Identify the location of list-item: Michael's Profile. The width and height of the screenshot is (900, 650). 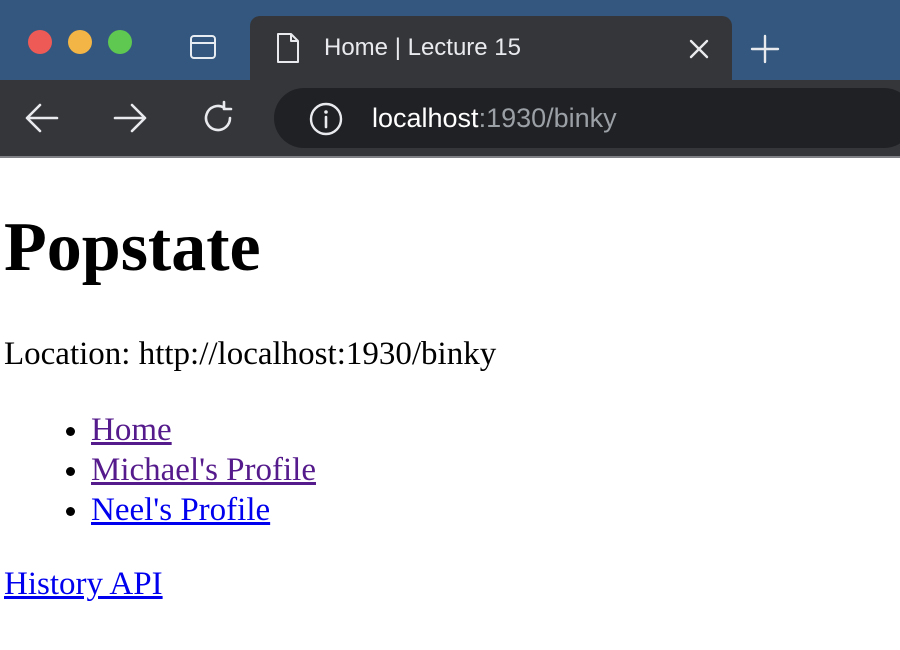
(203, 470).